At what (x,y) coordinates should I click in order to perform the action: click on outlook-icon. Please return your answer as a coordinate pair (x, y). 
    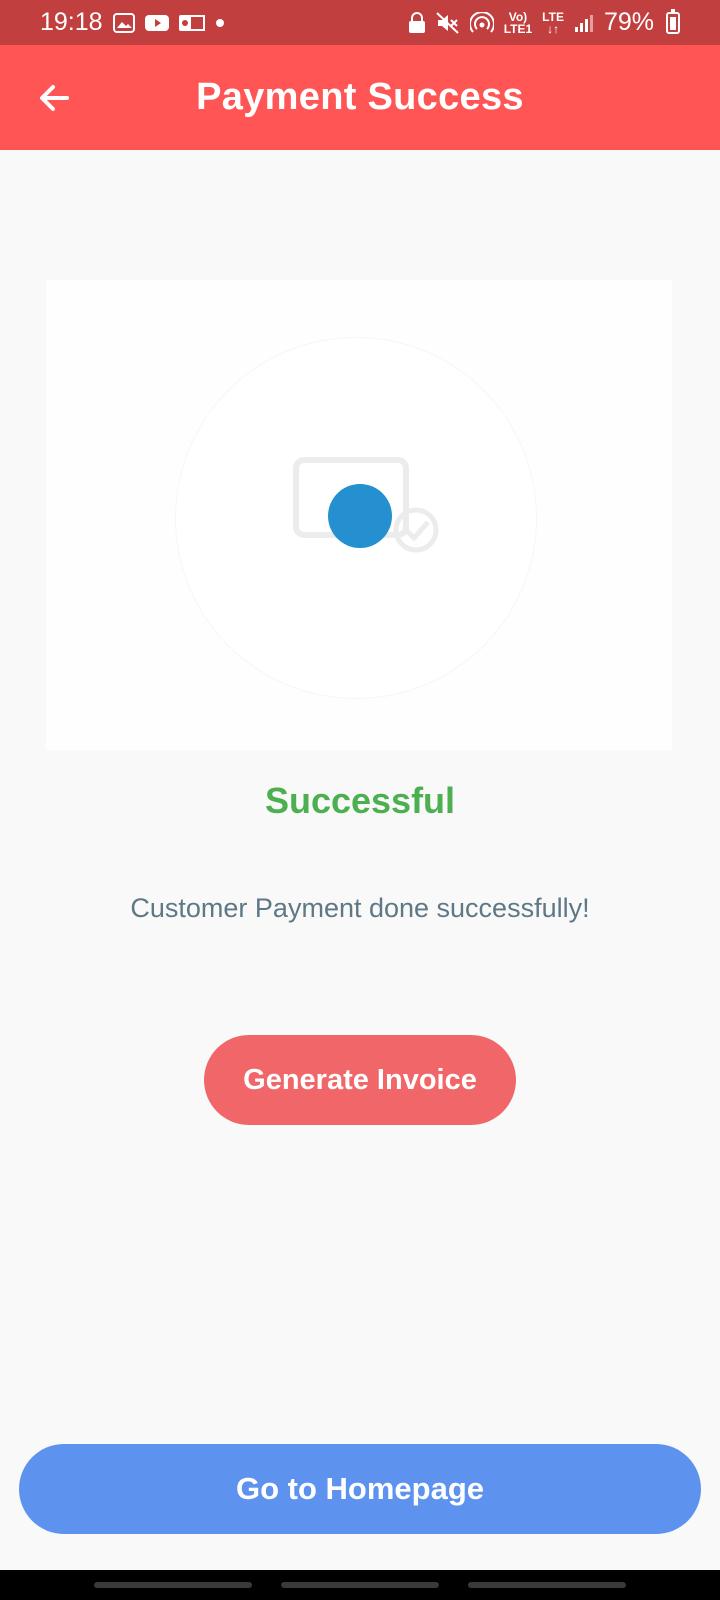
    Looking at the image, I should click on (191, 23).